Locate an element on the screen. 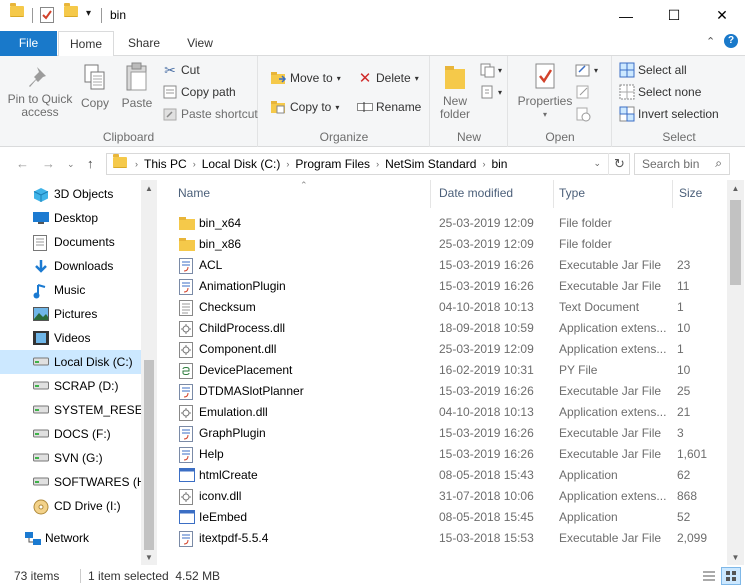 This screenshot has width=745, height=587. nav-item: CD Drive (I:) is located at coordinates (70, 506).